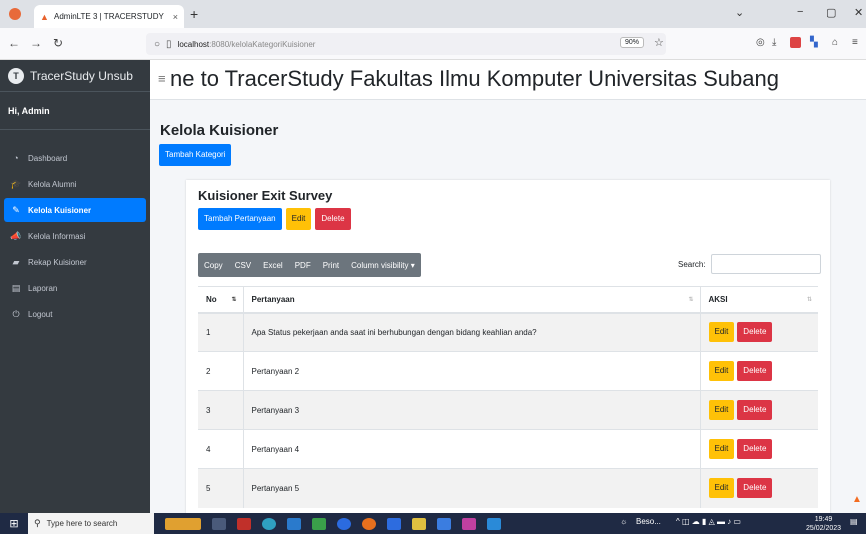 This screenshot has height=534, width=866. I want to click on row-question: Pertanyaan 5, so click(471, 488).